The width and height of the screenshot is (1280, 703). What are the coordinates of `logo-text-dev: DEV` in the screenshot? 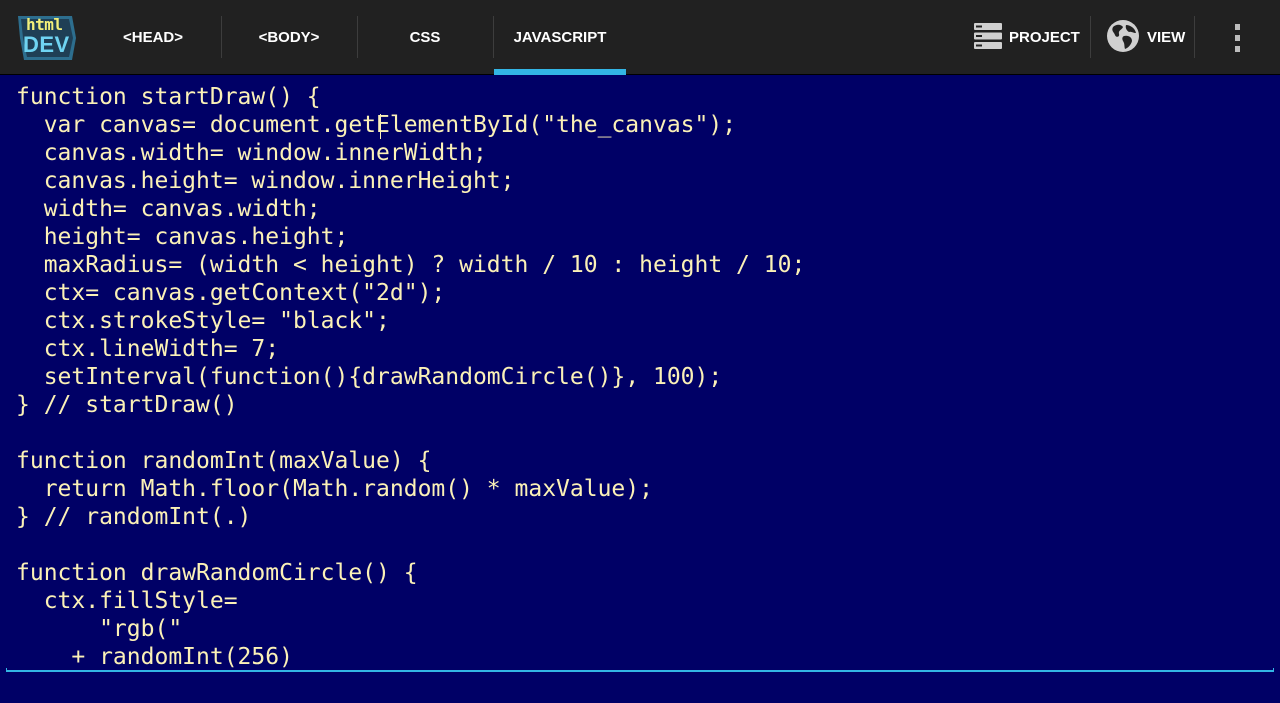 It's located at (46, 44).